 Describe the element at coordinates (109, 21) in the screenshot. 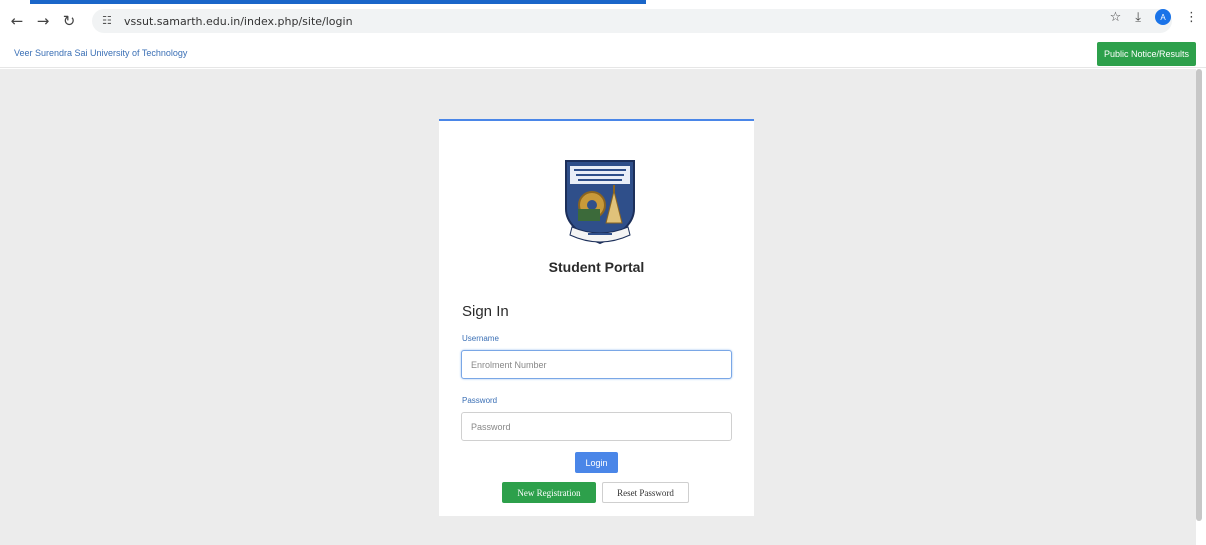

I see `site-info-icon: ☷` at that location.